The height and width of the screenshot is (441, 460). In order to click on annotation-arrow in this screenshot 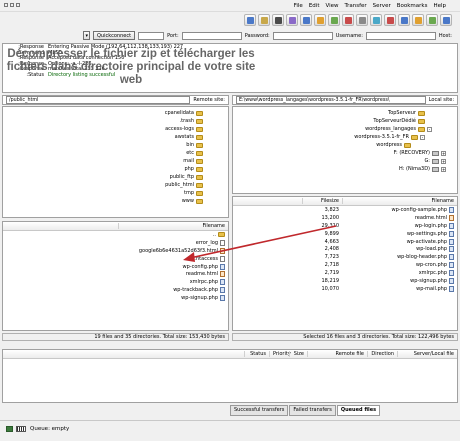, I will do `click(260, 243)`.